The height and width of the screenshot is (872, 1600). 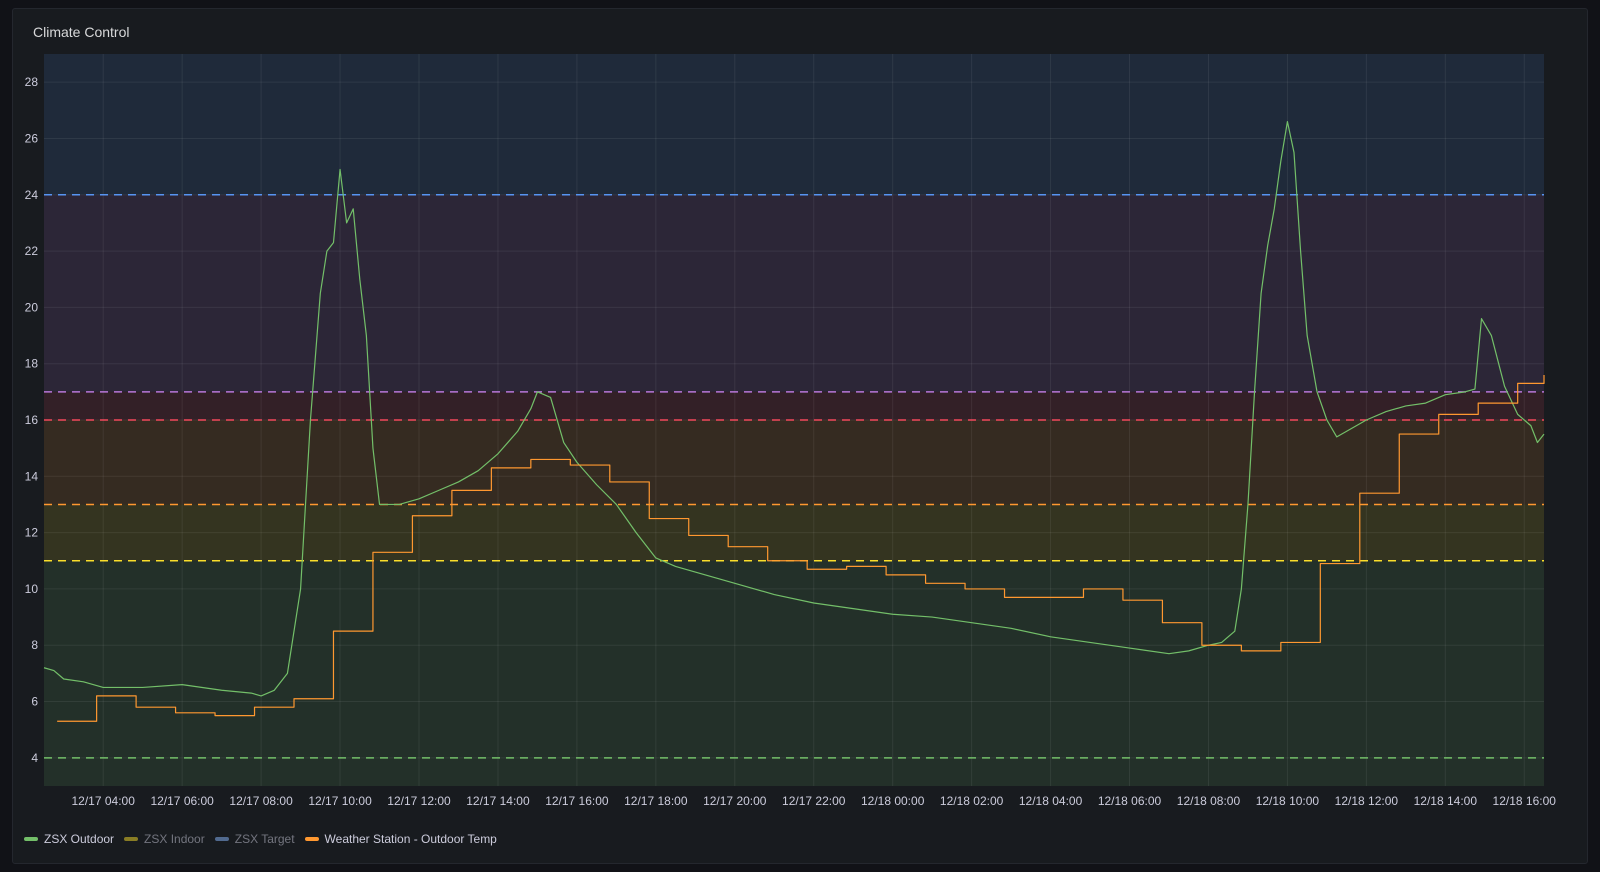 What do you see at coordinates (1209, 801) in the screenshot?
I see `x-tick-label: 12/18 08:00` at bounding box center [1209, 801].